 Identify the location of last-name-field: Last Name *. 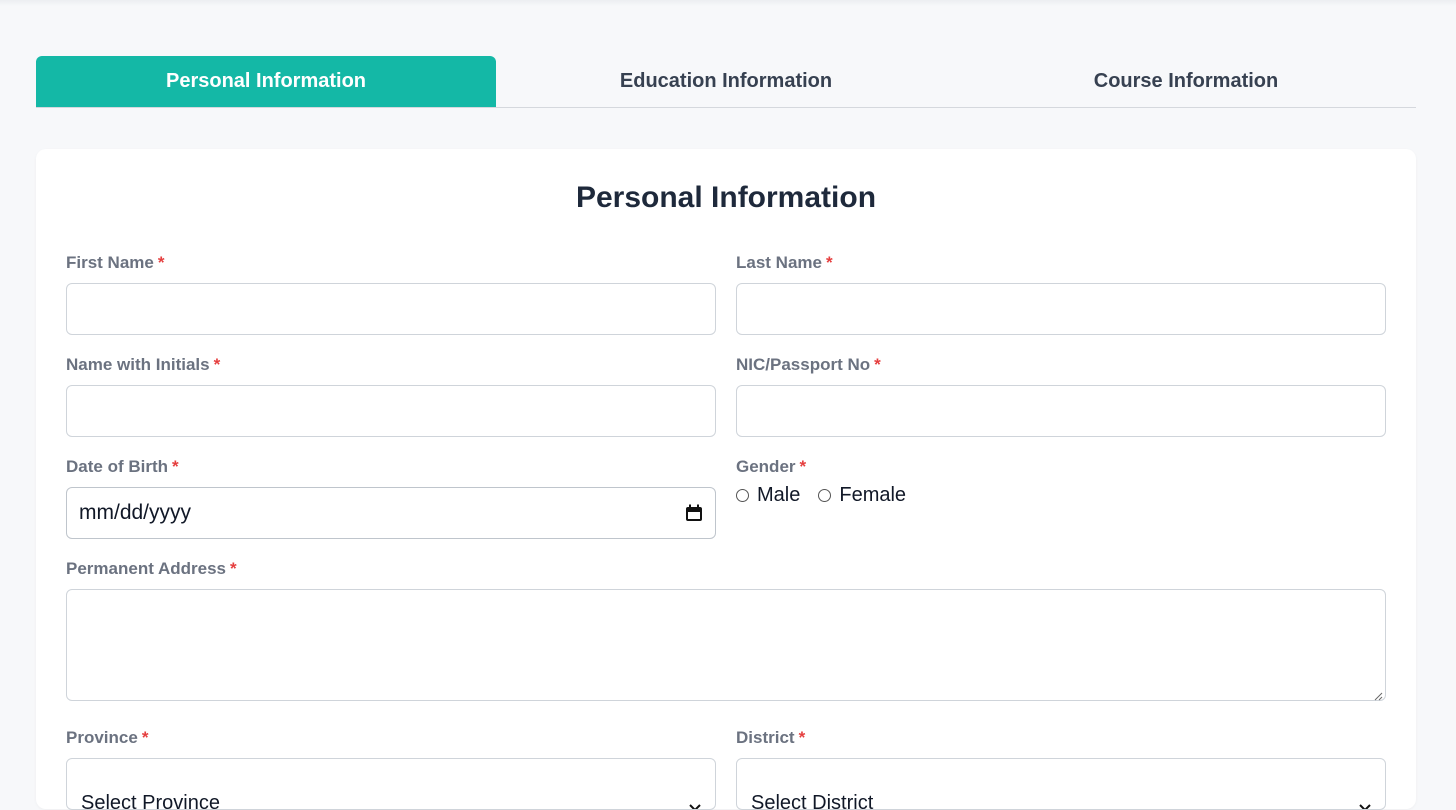
(1061, 294).